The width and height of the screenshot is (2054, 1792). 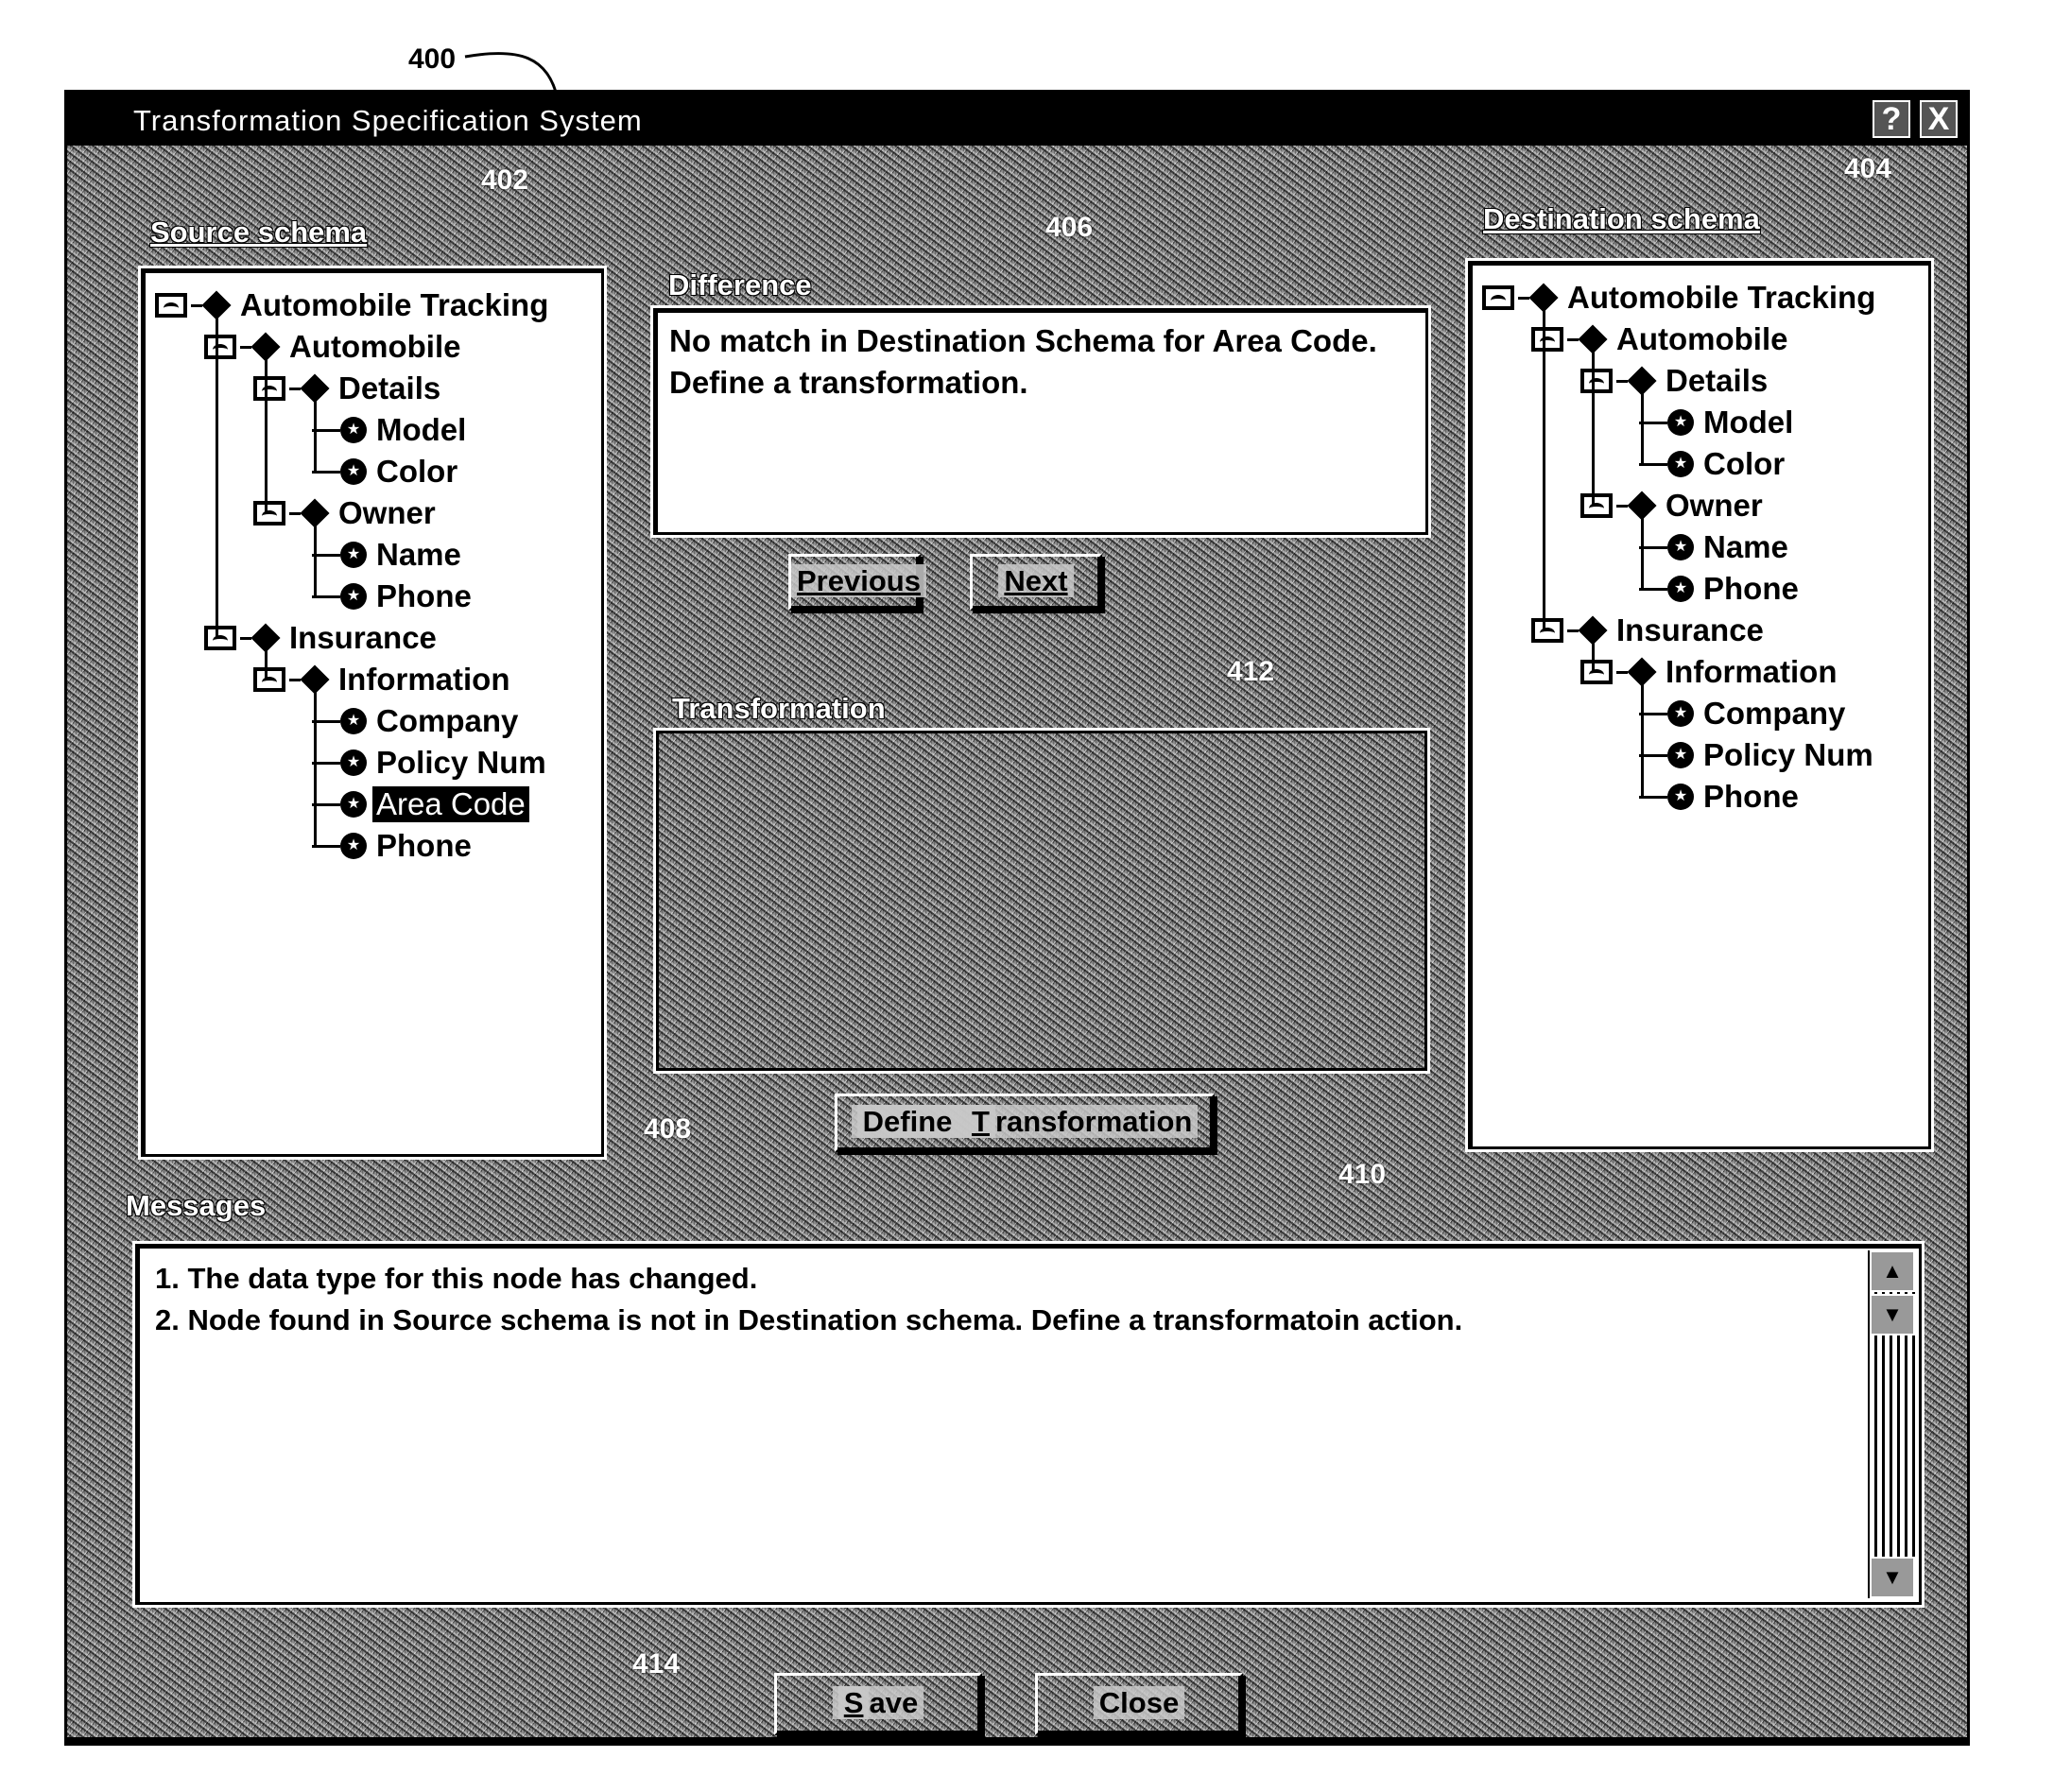 What do you see at coordinates (980, 1121) in the screenshot?
I see `define-label-mnemonic: T` at bounding box center [980, 1121].